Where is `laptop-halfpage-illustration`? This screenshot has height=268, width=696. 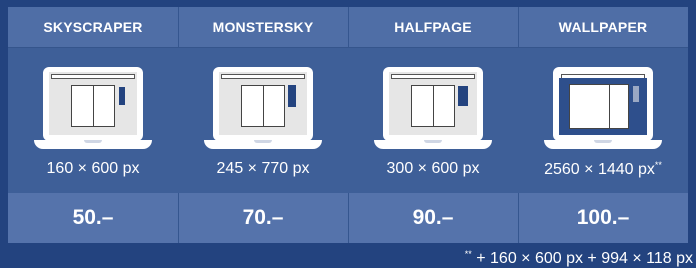 laptop-halfpage-illustration is located at coordinates (433, 109).